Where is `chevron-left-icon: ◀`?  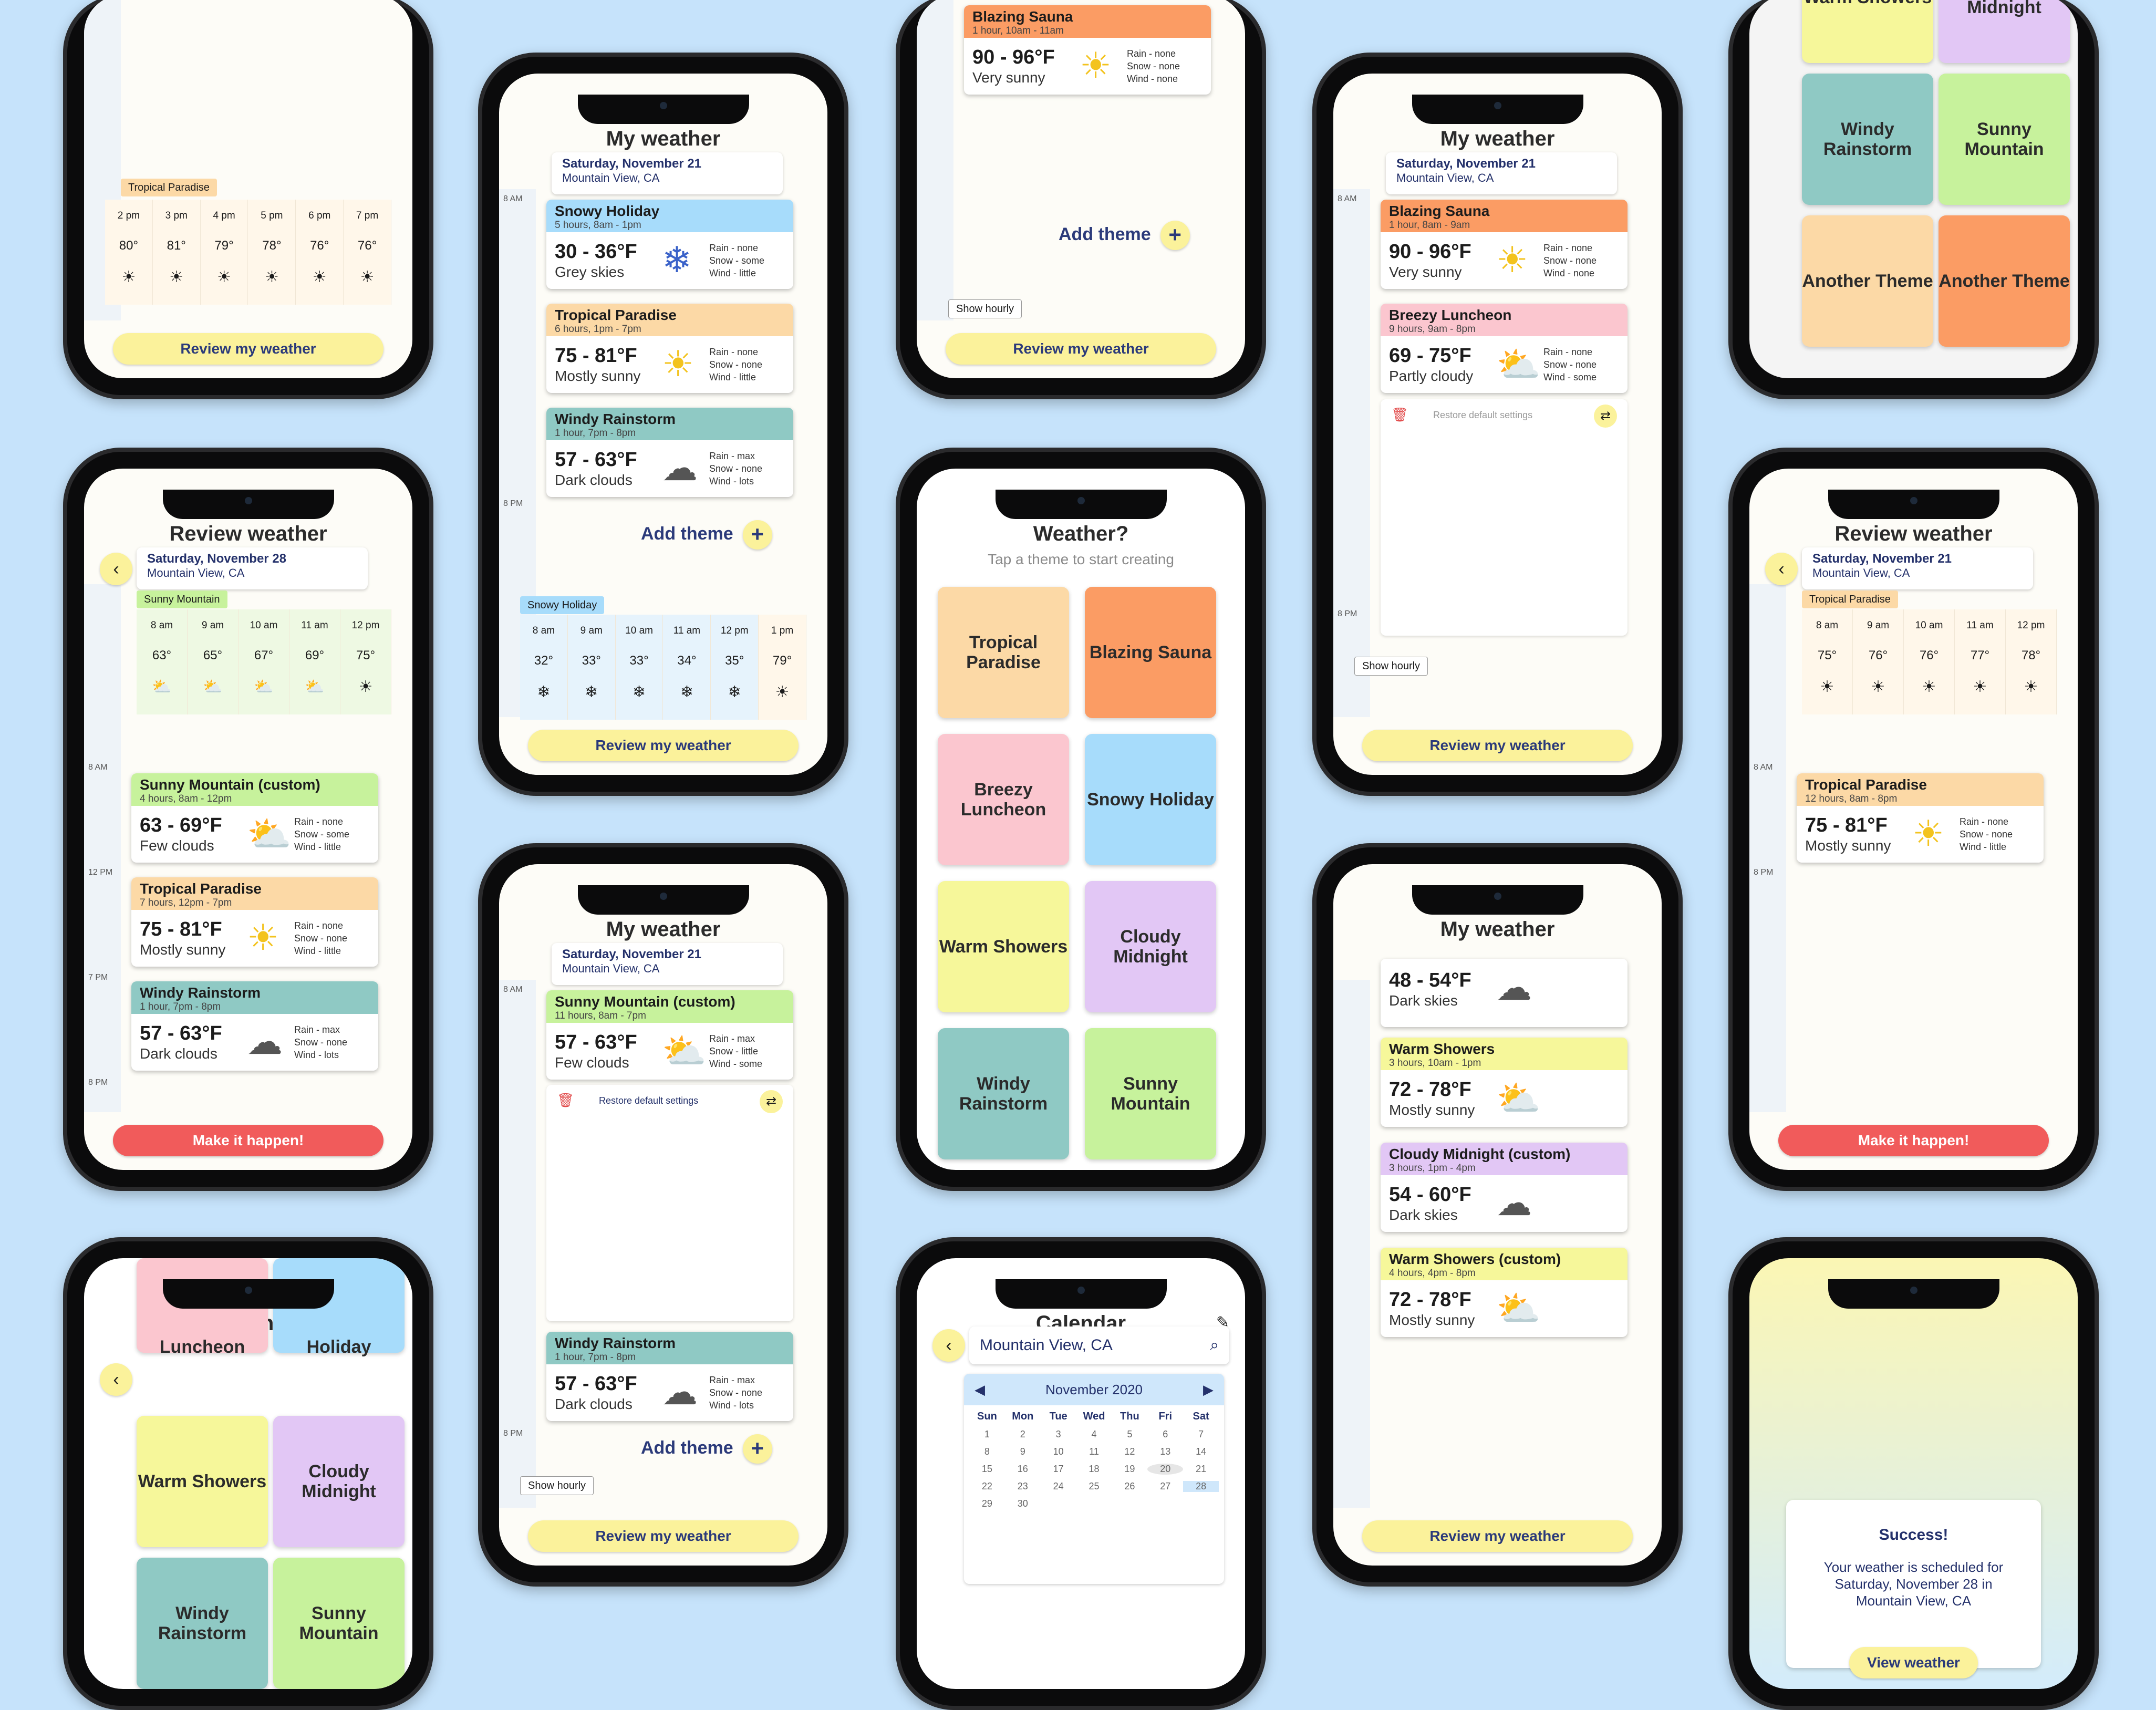 chevron-left-icon: ◀ is located at coordinates (980, 1389).